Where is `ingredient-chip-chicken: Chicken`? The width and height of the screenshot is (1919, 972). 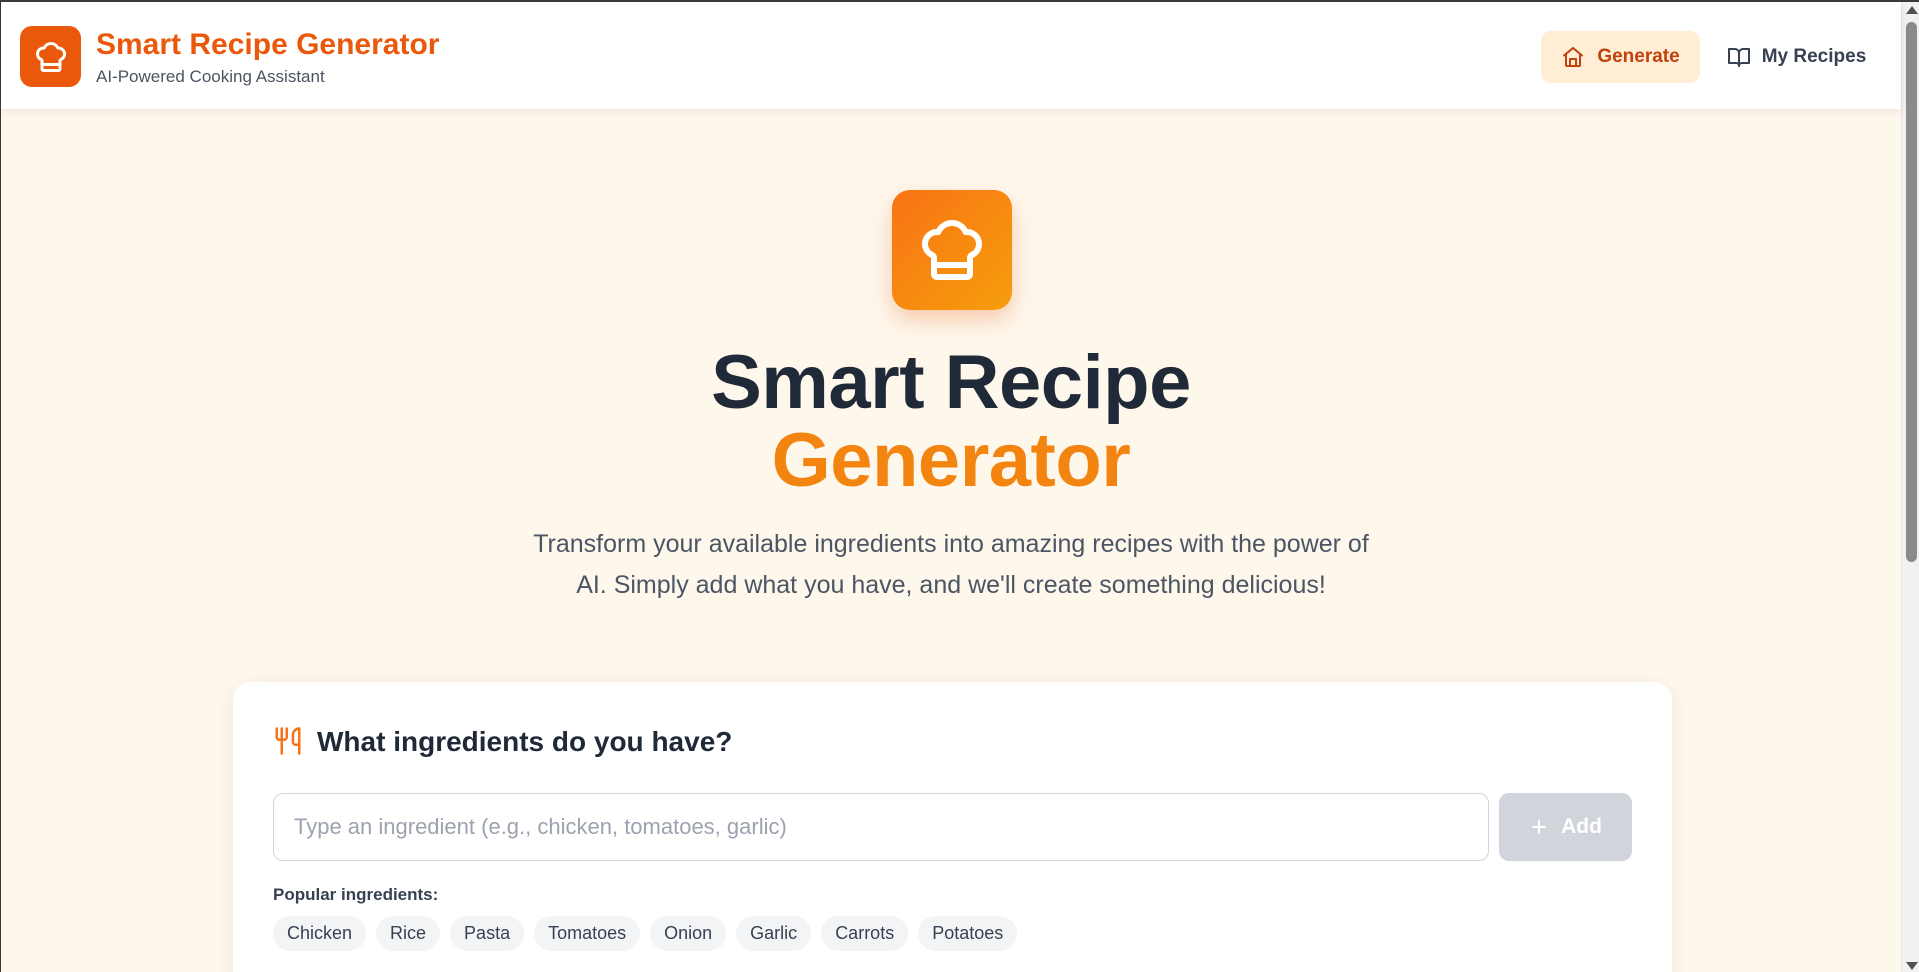 ingredient-chip-chicken: Chicken is located at coordinates (320, 933).